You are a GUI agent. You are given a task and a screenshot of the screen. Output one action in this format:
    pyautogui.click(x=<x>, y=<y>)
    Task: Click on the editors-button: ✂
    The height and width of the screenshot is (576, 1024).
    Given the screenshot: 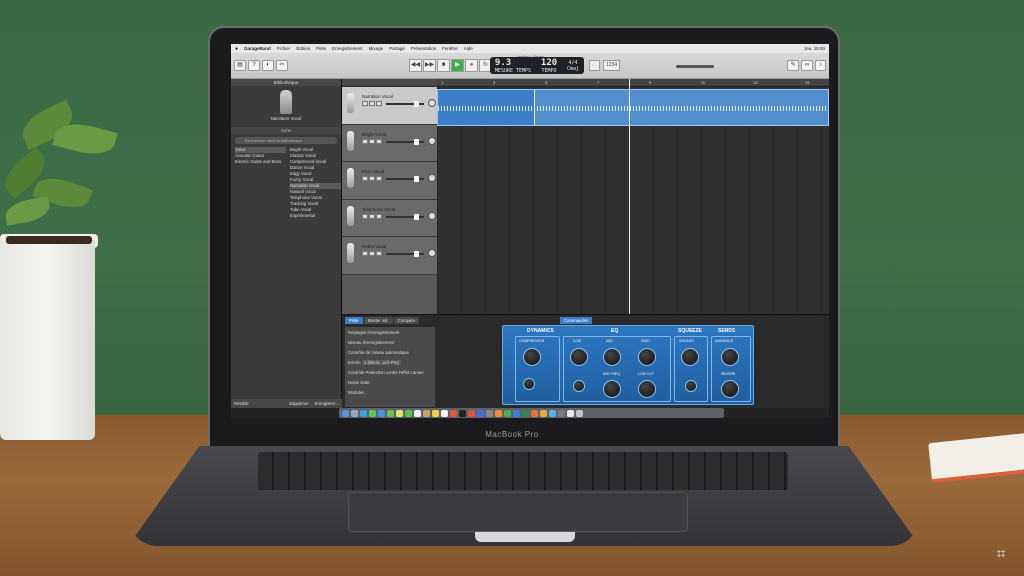 What is the action you would take?
    pyautogui.click(x=282, y=65)
    